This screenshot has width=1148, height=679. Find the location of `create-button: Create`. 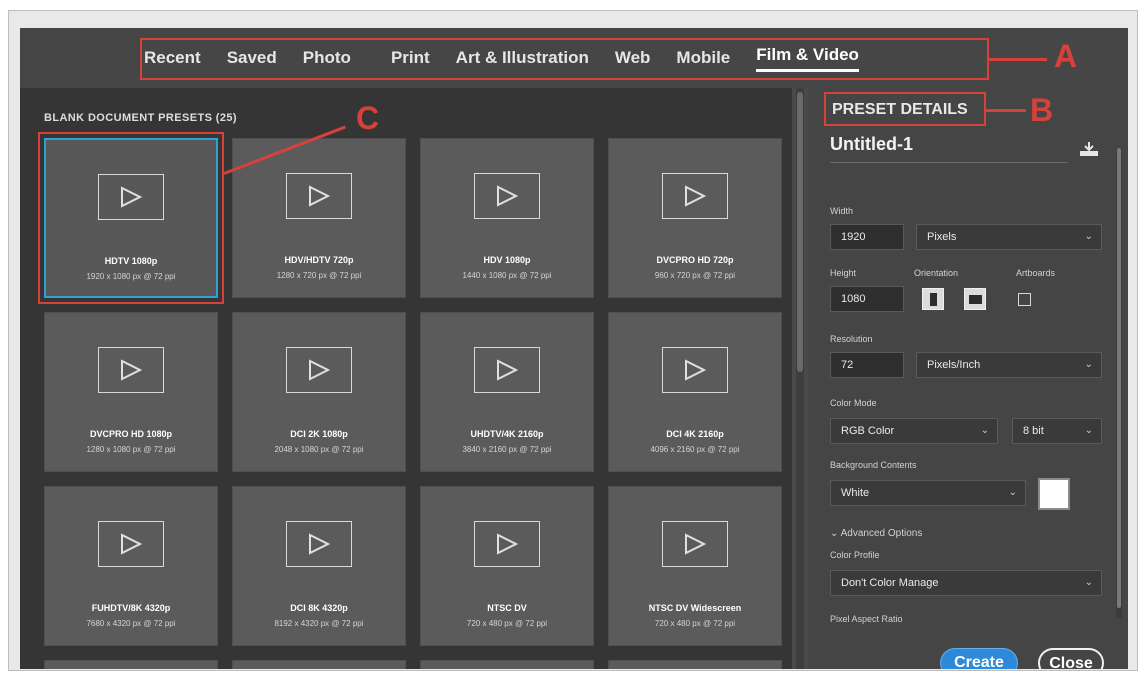

create-button: Create is located at coordinates (979, 658).